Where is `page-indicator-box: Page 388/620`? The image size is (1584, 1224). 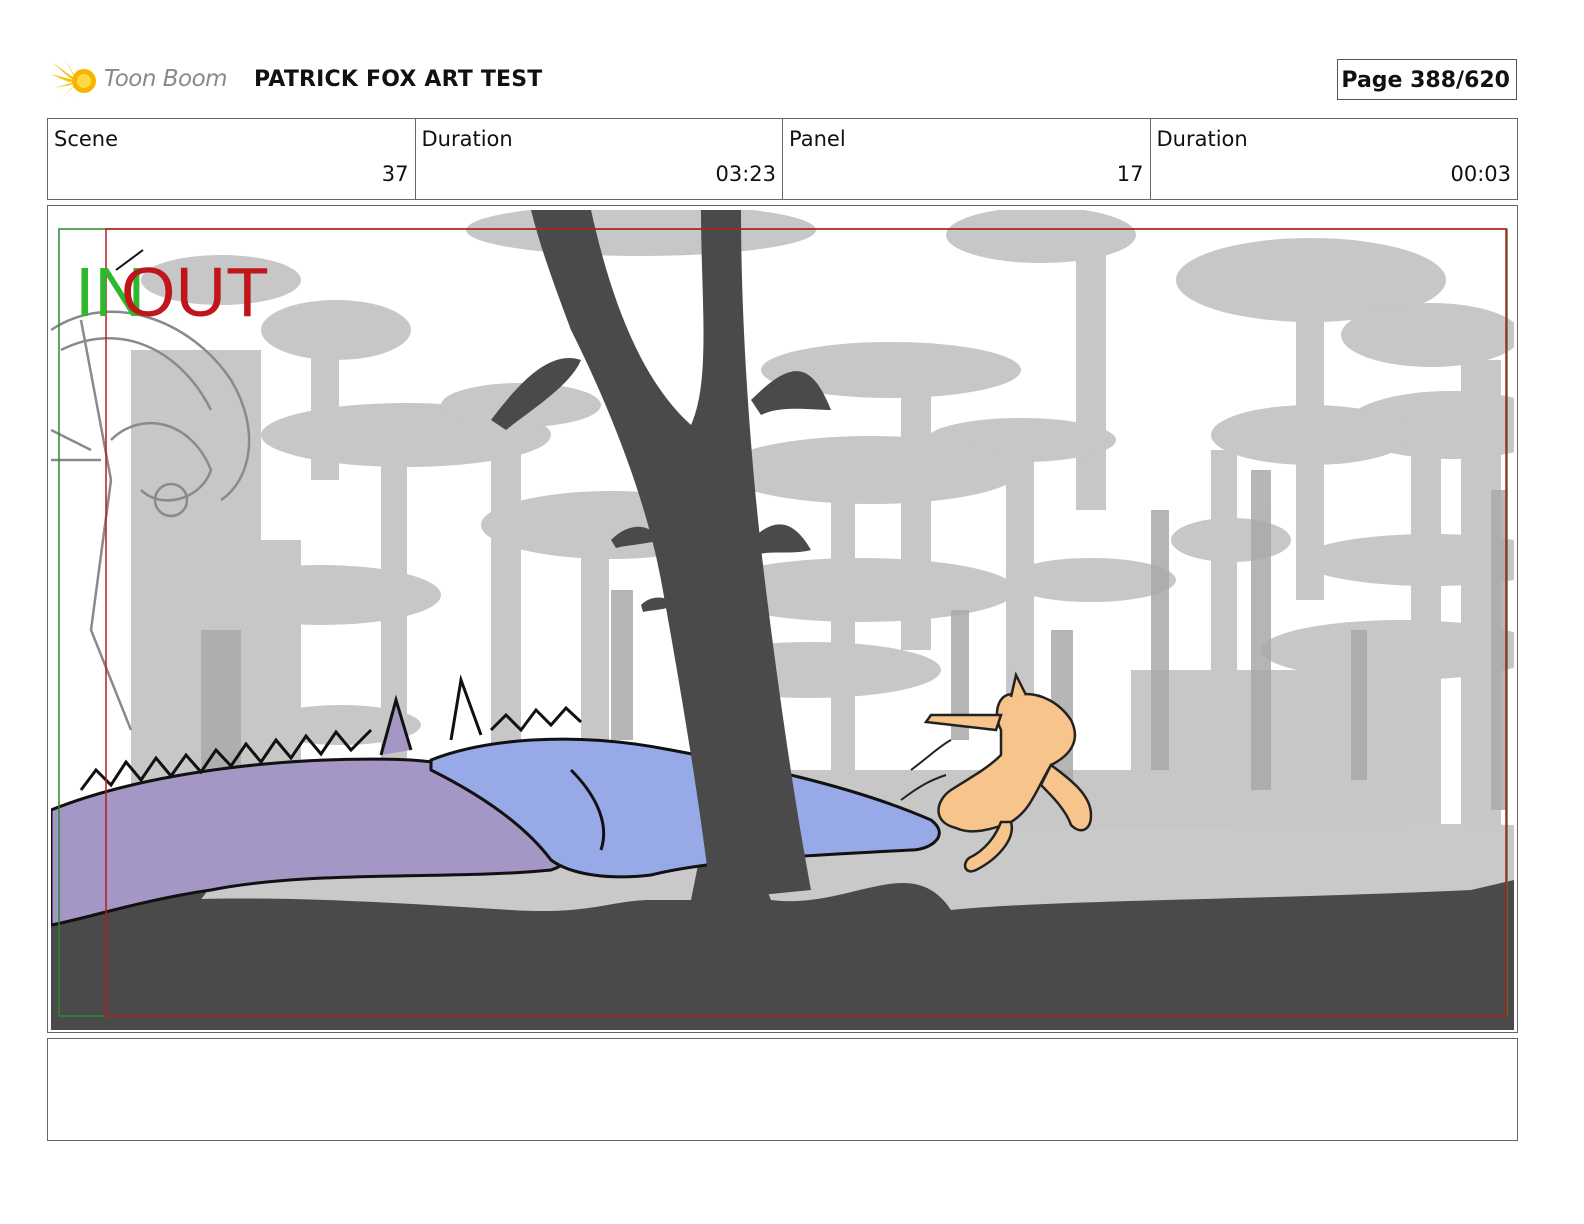
page-indicator-box: Page 388/620 is located at coordinates (1427, 79).